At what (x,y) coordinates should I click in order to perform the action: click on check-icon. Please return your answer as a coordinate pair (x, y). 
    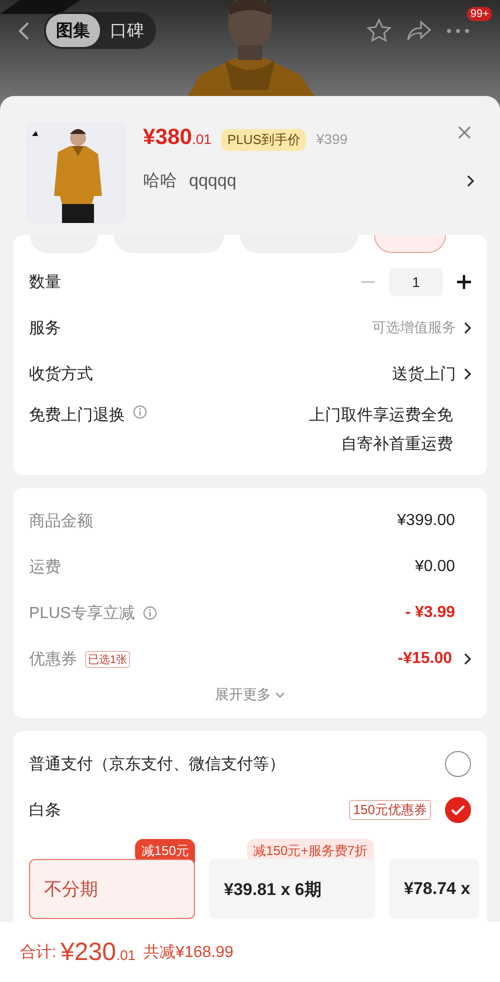
    Looking at the image, I should click on (458, 810).